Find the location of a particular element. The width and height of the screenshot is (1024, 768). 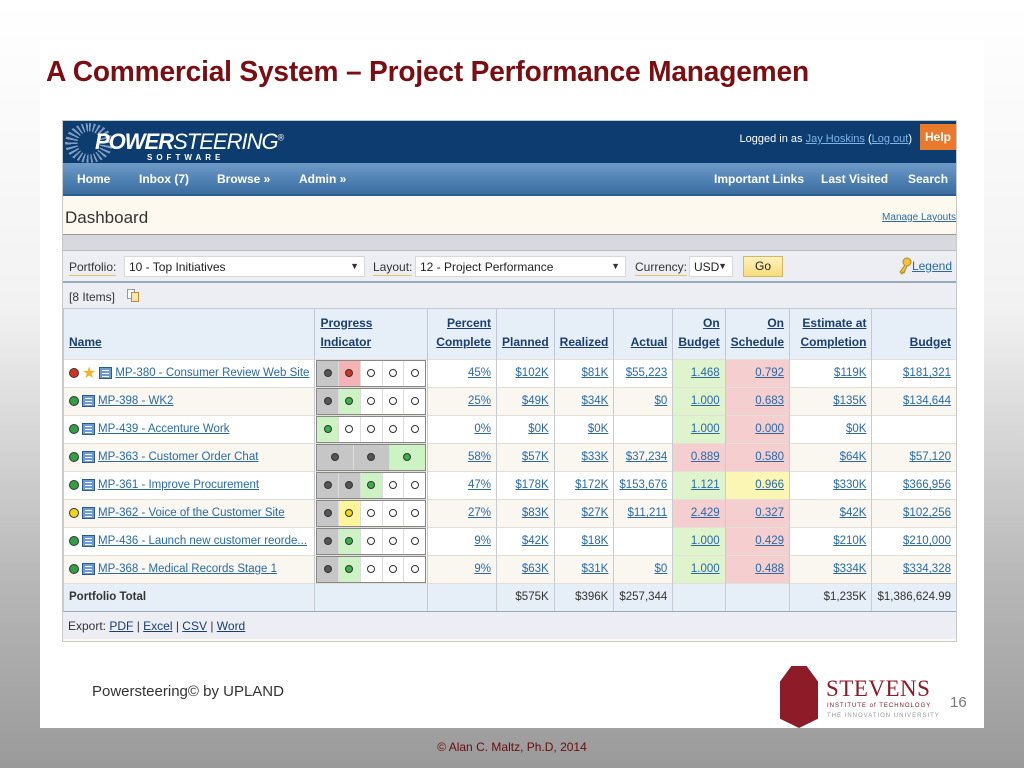

cell-on-schedule-link: 0.580 is located at coordinates (769, 457).